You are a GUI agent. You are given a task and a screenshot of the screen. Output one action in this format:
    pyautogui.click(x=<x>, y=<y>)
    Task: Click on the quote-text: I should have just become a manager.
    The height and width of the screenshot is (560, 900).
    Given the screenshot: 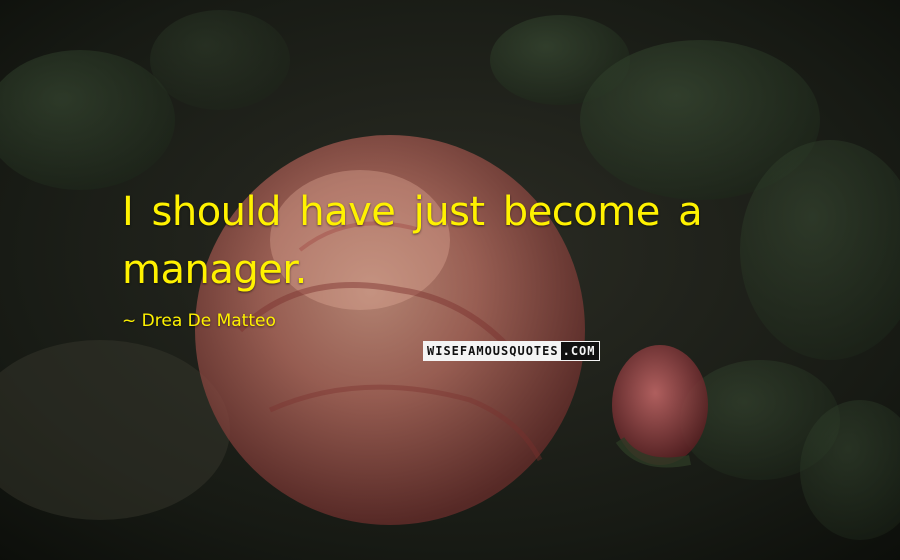 What is the action you would take?
    pyautogui.click(x=412, y=241)
    